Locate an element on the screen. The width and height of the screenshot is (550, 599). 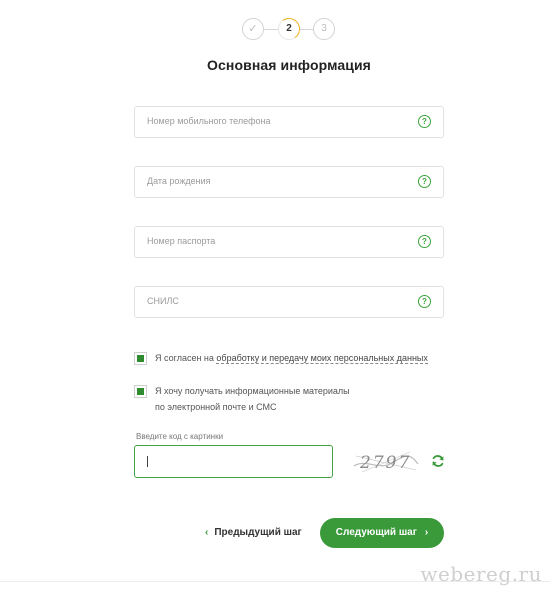
phone-field: Номер мобильного телефона ? is located at coordinates (289, 122).